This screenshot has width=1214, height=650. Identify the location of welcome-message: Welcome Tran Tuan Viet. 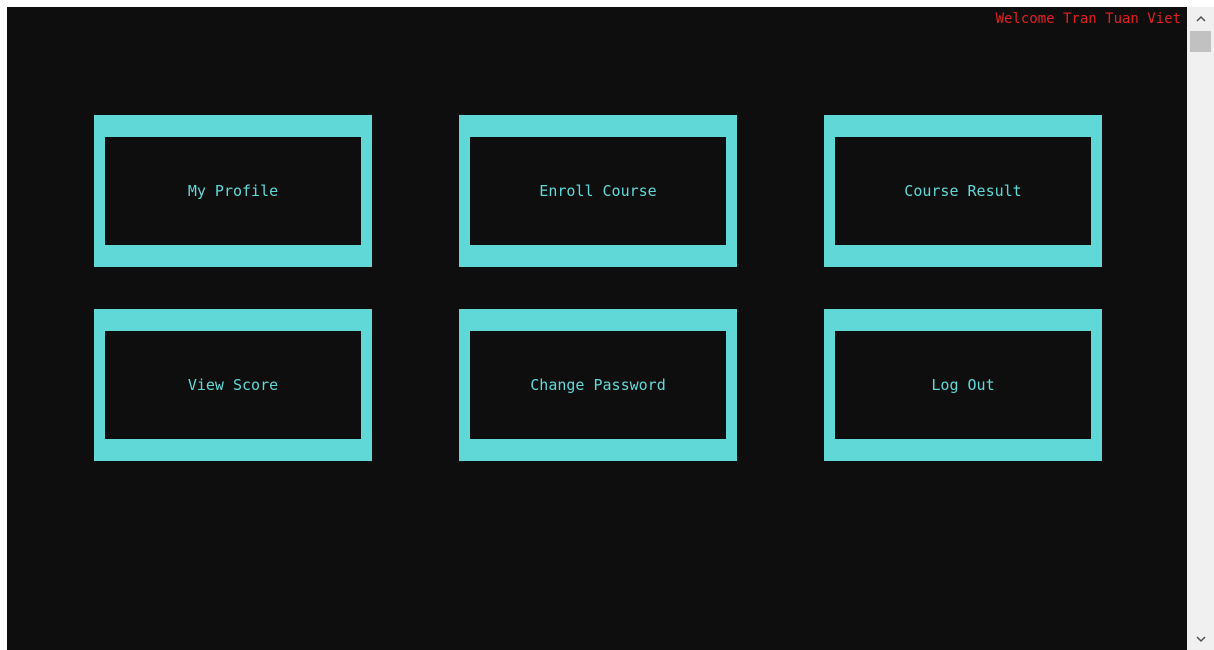
(1088, 19).